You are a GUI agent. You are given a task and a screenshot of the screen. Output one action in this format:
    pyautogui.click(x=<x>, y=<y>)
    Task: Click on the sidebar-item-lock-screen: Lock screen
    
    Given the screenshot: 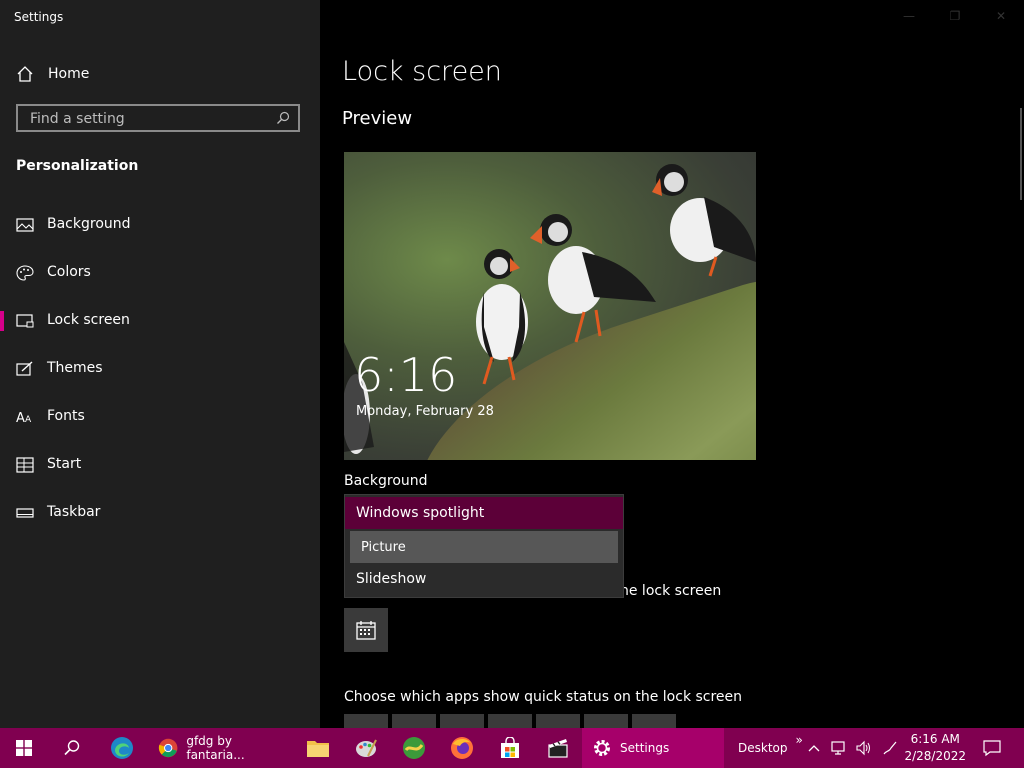 What is the action you would take?
    pyautogui.click(x=160, y=321)
    